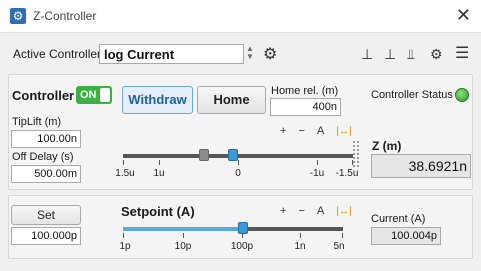 This screenshot has height=271, width=481. What do you see at coordinates (305, 91) in the screenshot?
I see `home-rel-label: Home rel. (m)` at bounding box center [305, 91].